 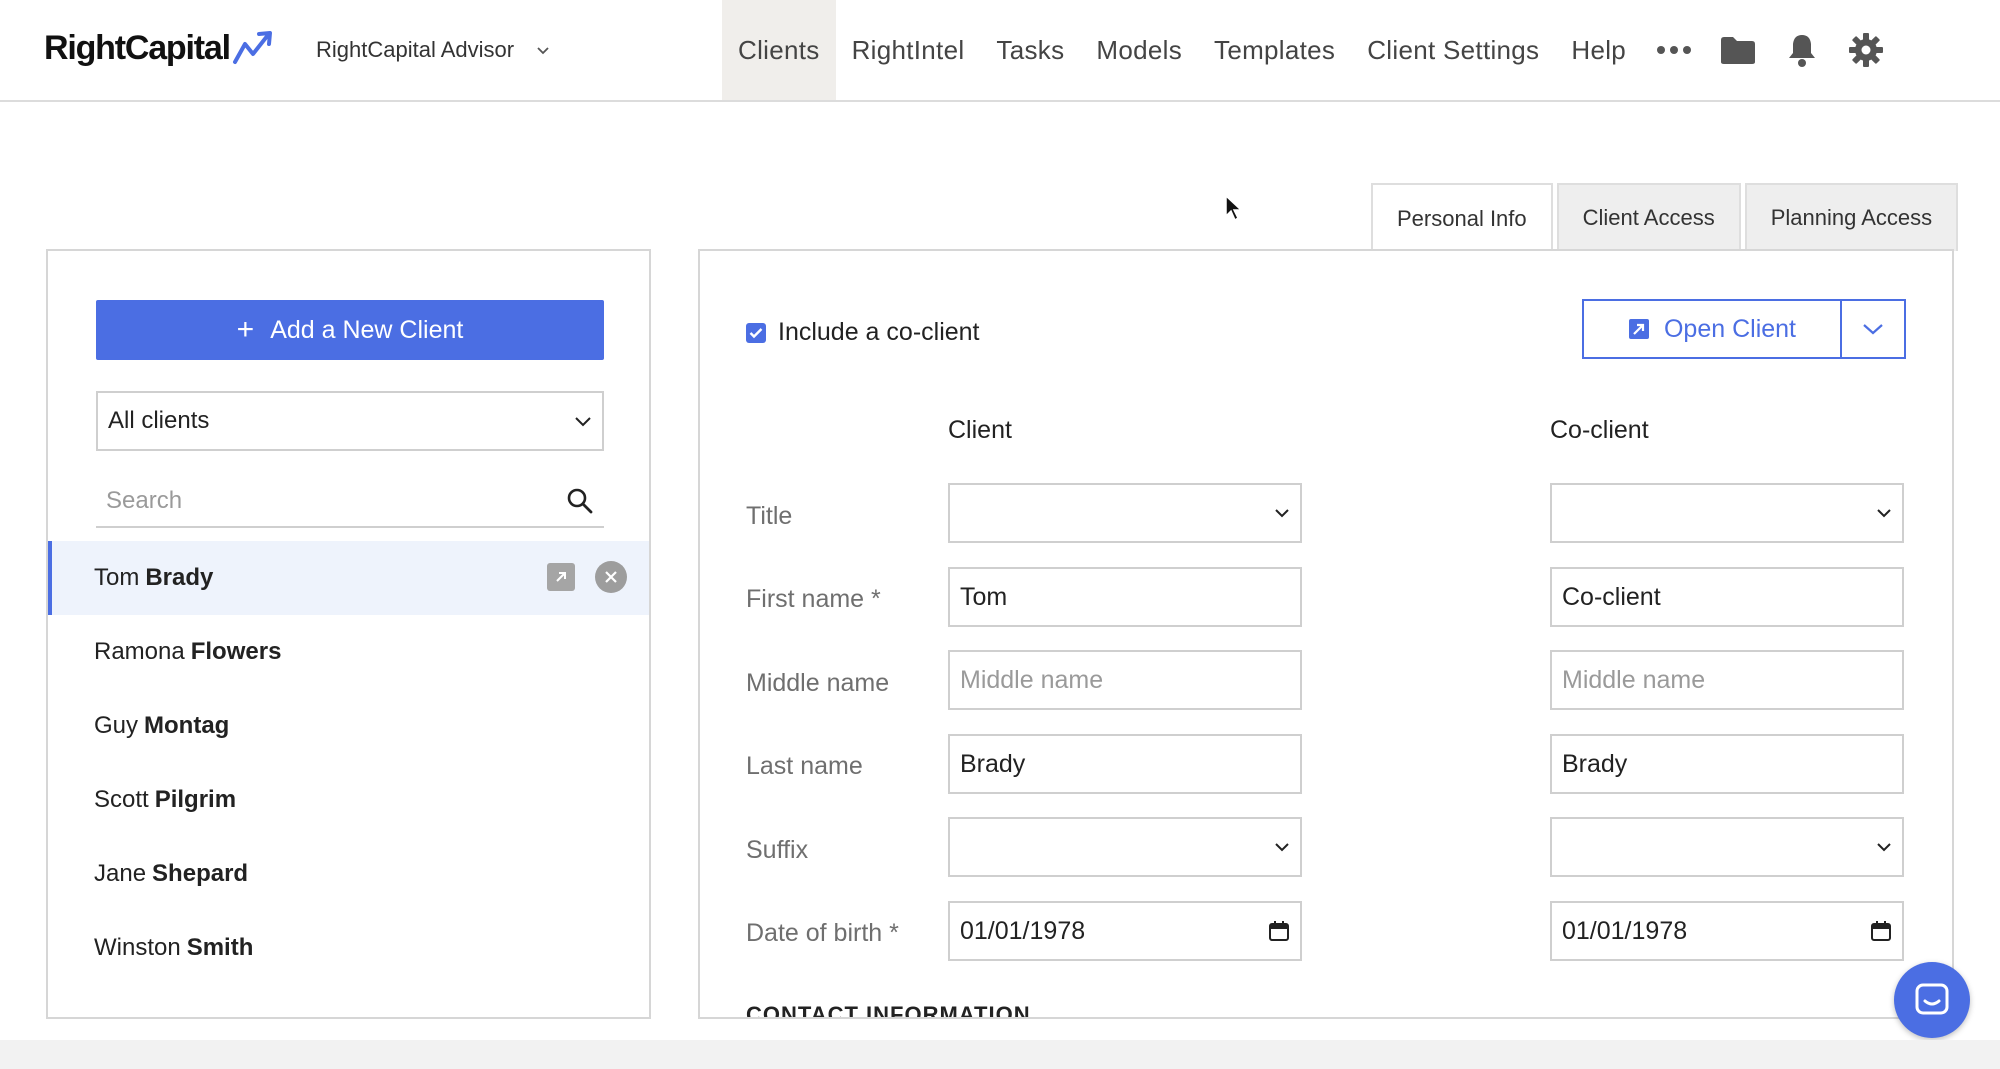 What do you see at coordinates (1234, 208) in the screenshot?
I see `mouse-cursor-icon` at bounding box center [1234, 208].